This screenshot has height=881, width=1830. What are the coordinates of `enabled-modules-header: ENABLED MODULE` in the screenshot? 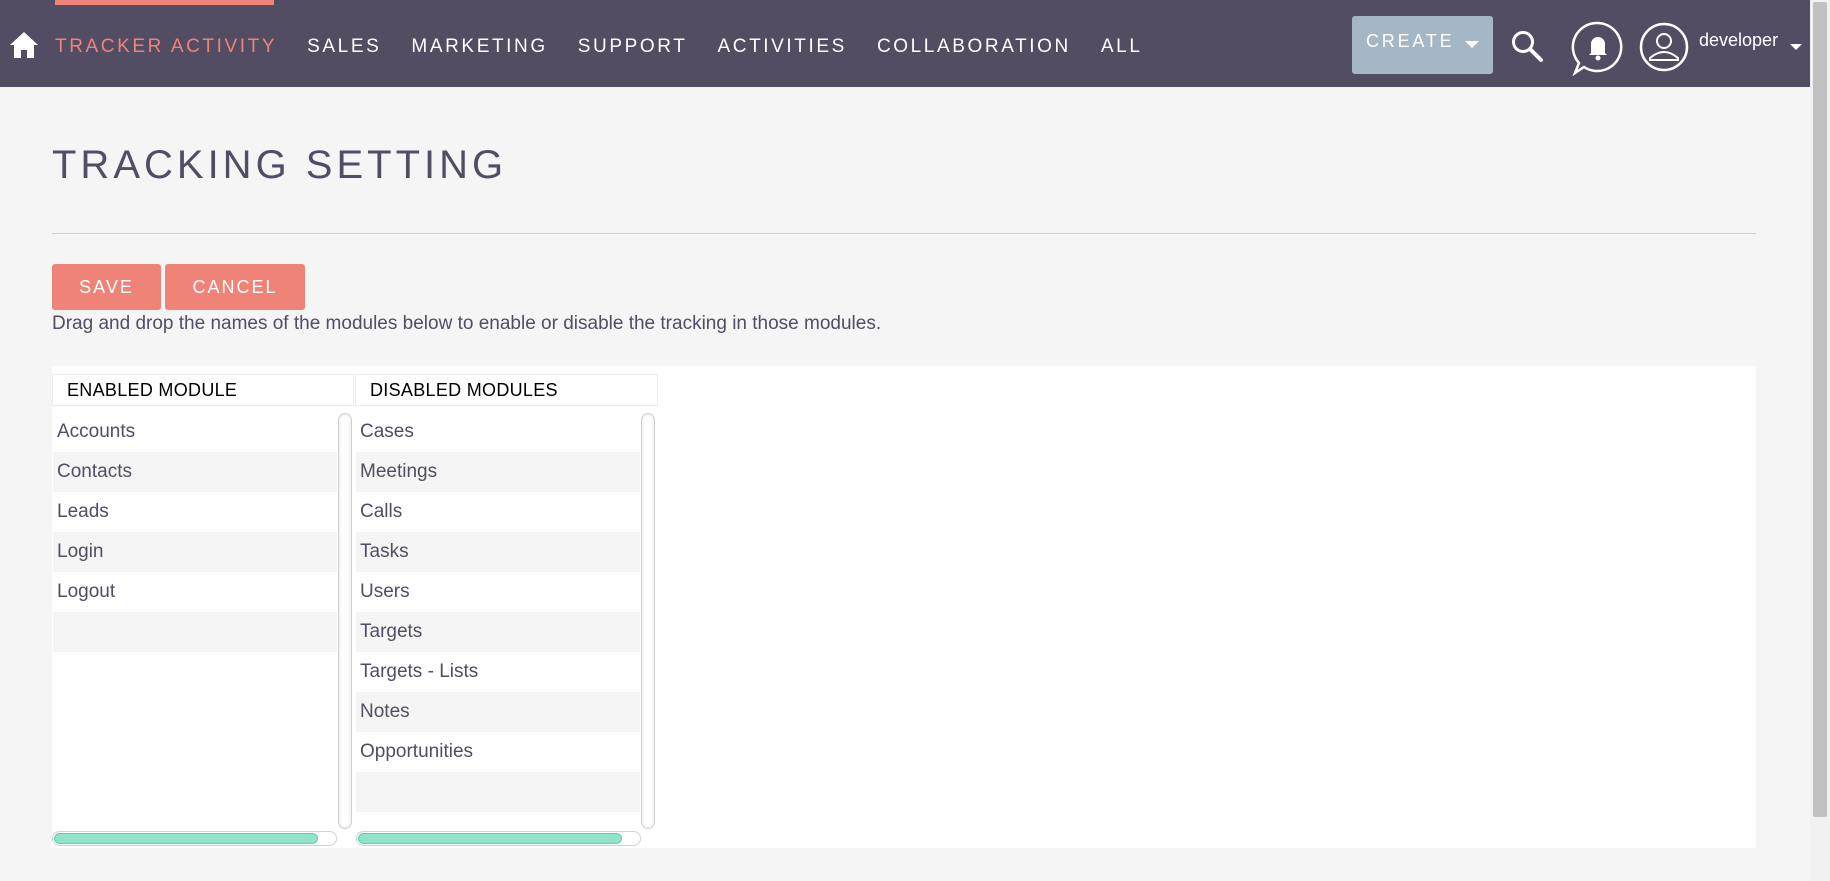 It's located at (203, 390).